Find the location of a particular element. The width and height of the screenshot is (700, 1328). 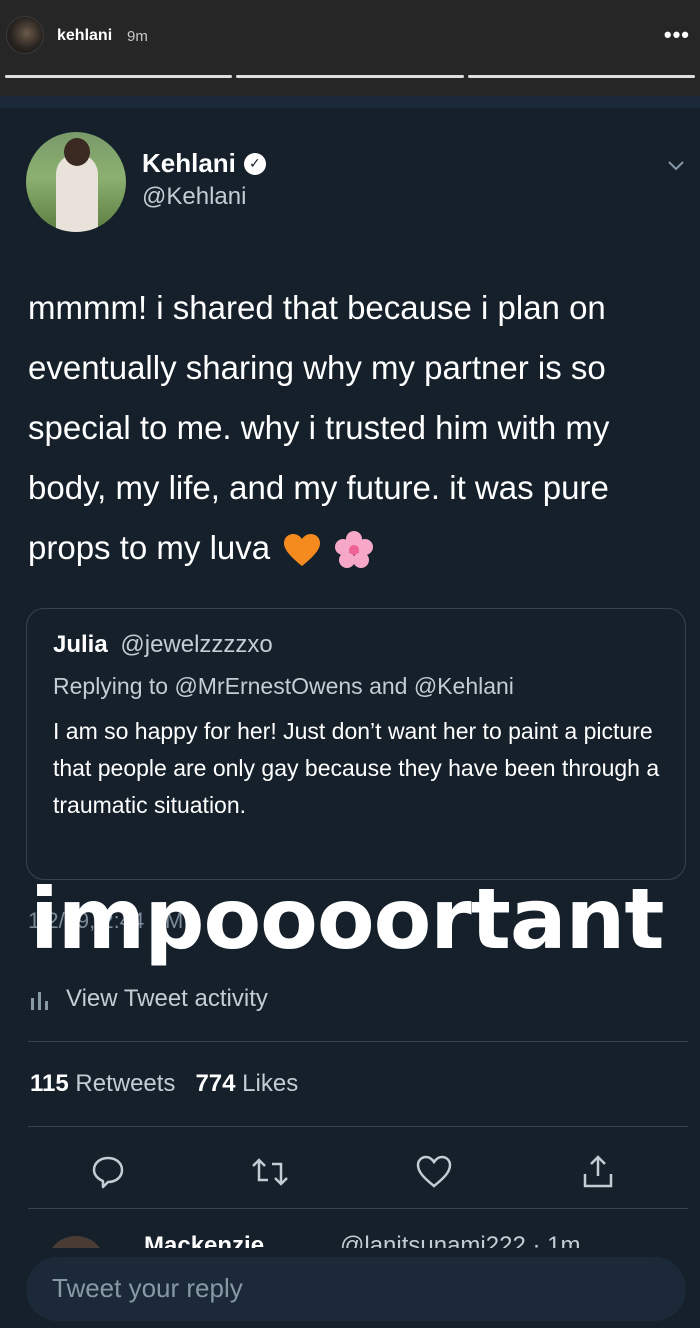

story-time: 9m is located at coordinates (137, 36).